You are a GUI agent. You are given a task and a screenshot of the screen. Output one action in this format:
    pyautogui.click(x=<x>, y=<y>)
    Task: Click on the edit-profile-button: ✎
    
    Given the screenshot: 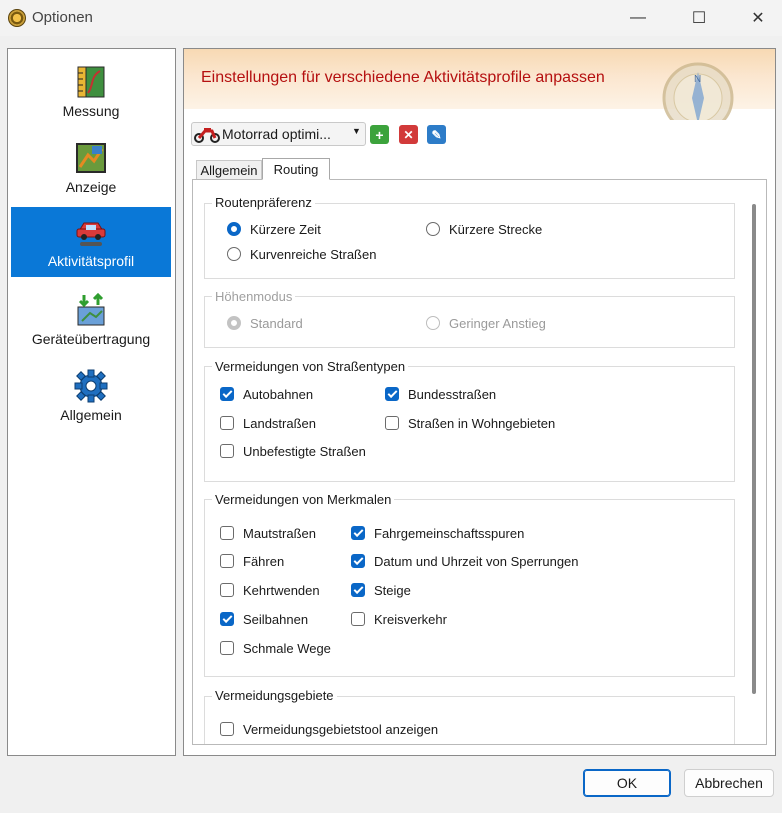 What is the action you would take?
    pyautogui.click(x=436, y=134)
    